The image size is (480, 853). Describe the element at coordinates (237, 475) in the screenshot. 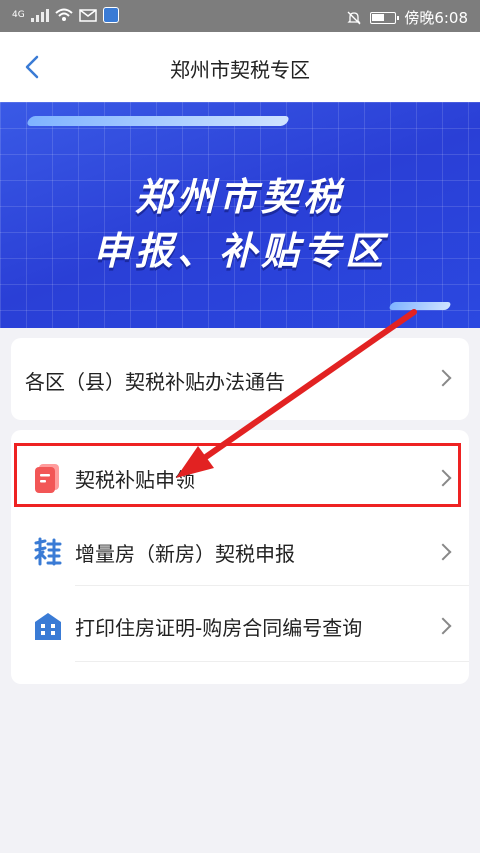

I see `highlight-box` at that location.